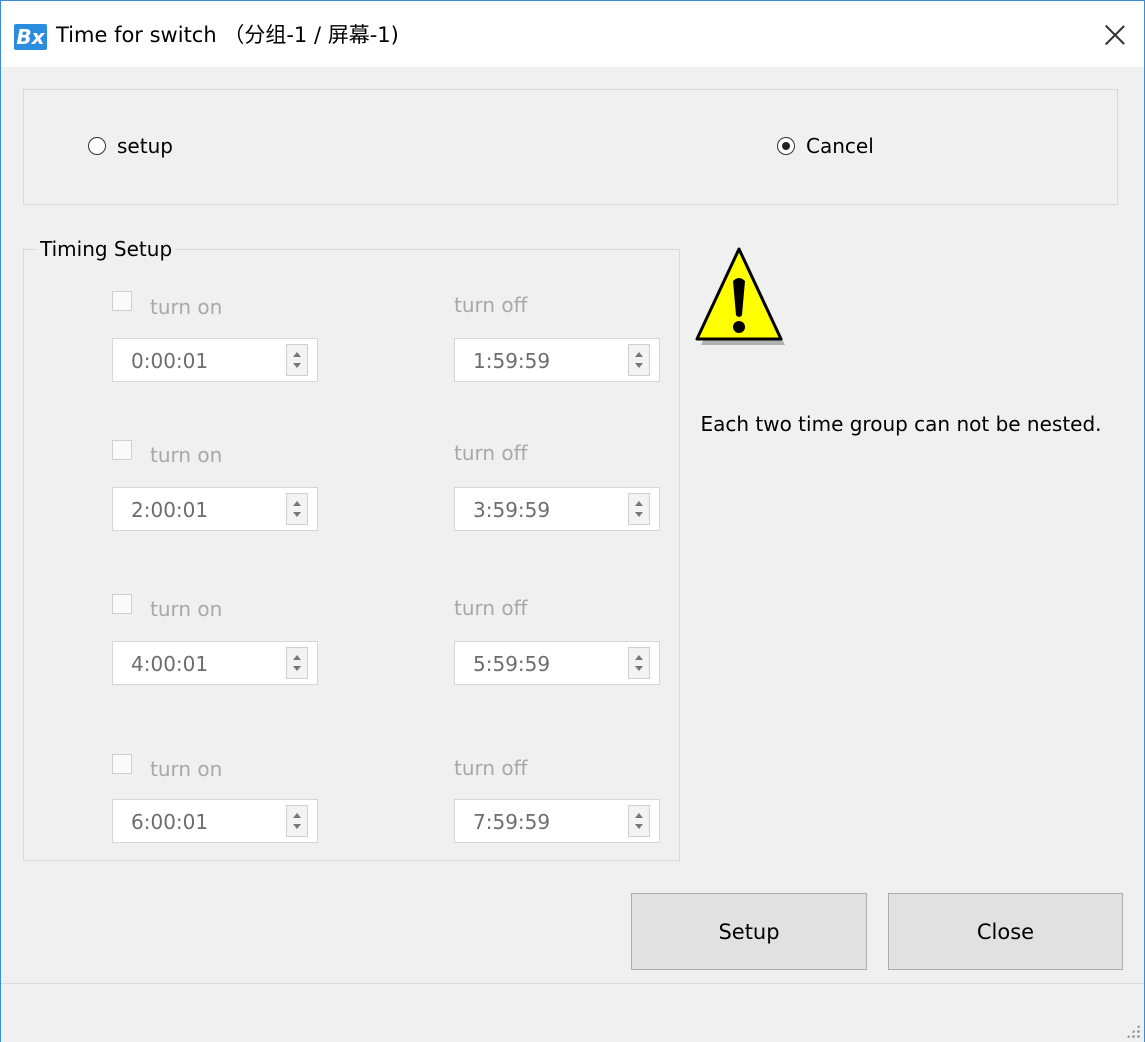 Image resolution: width=1145 pixels, height=1042 pixels. What do you see at coordinates (1115, 35) in the screenshot?
I see `close-icon` at bounding box center [1115, 35].